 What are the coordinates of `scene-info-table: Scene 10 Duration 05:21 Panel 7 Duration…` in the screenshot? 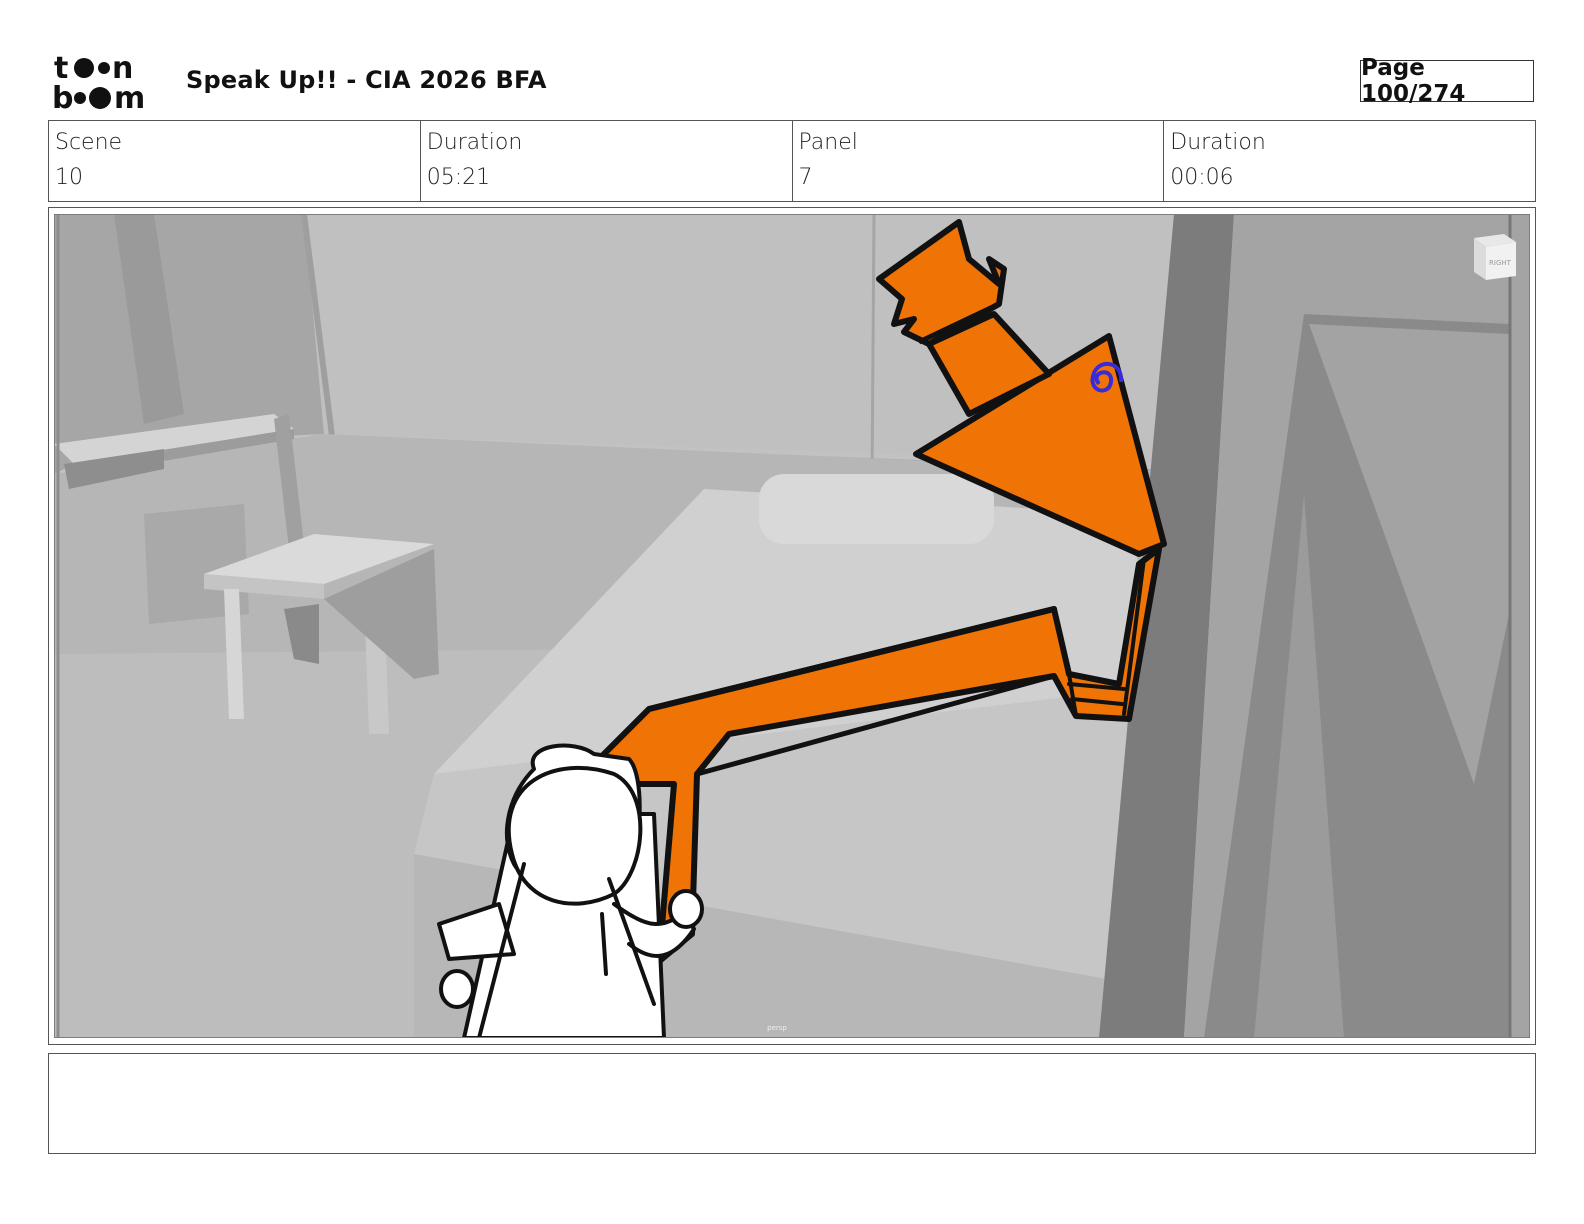 It's located at (792, 161).